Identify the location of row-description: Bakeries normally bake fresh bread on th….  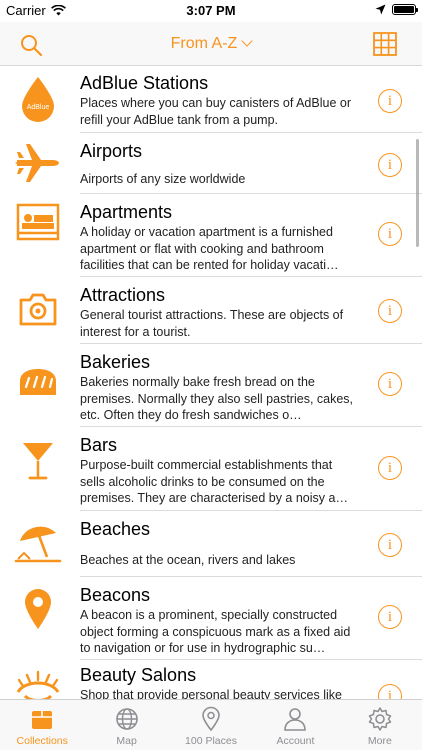
(217, 399).